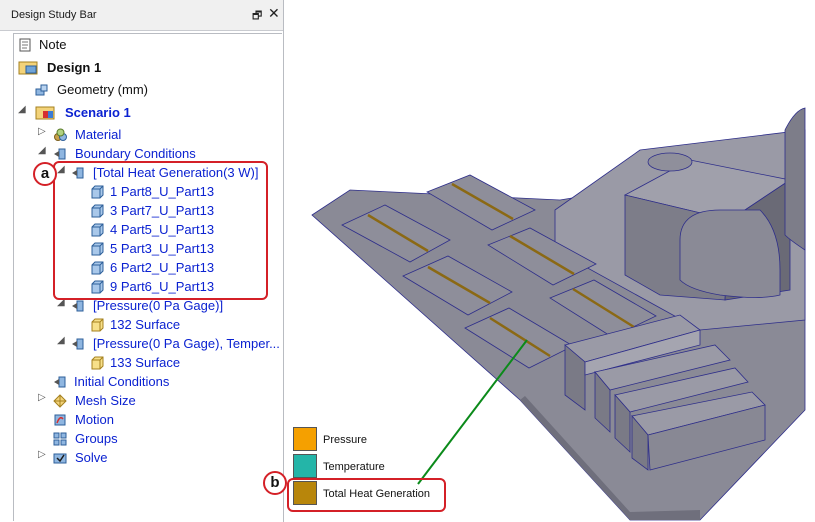 This screenshot has height=522, width=815. What do you see at coordinates (98, 134) in the screenshot?
I see `tree-label: Material` at bounding box center [98, 134].